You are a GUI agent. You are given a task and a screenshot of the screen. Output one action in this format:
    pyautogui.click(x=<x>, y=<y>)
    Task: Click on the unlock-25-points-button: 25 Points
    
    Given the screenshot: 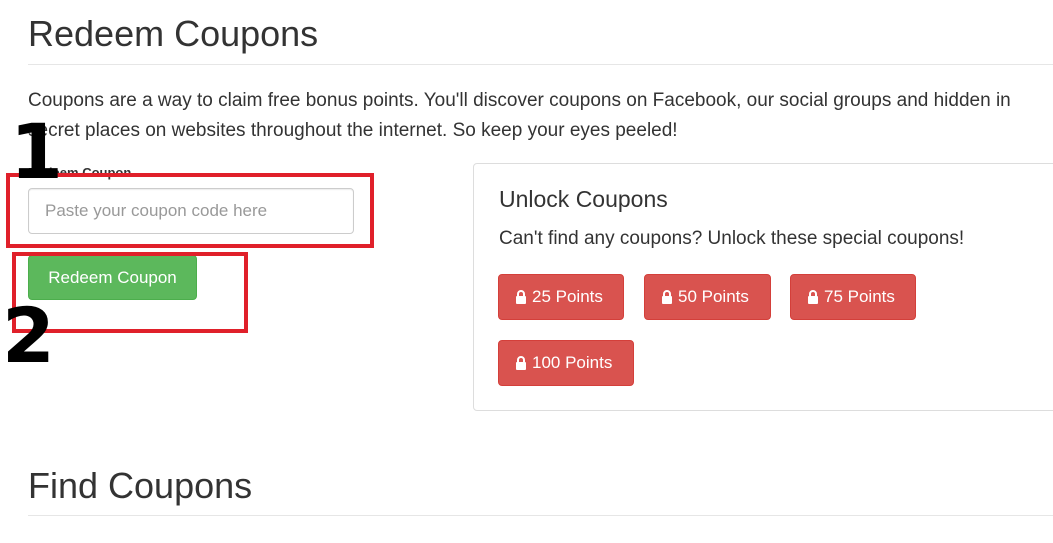 What is the action you would take?
    pyautogui.click(x=561, y=297)
    